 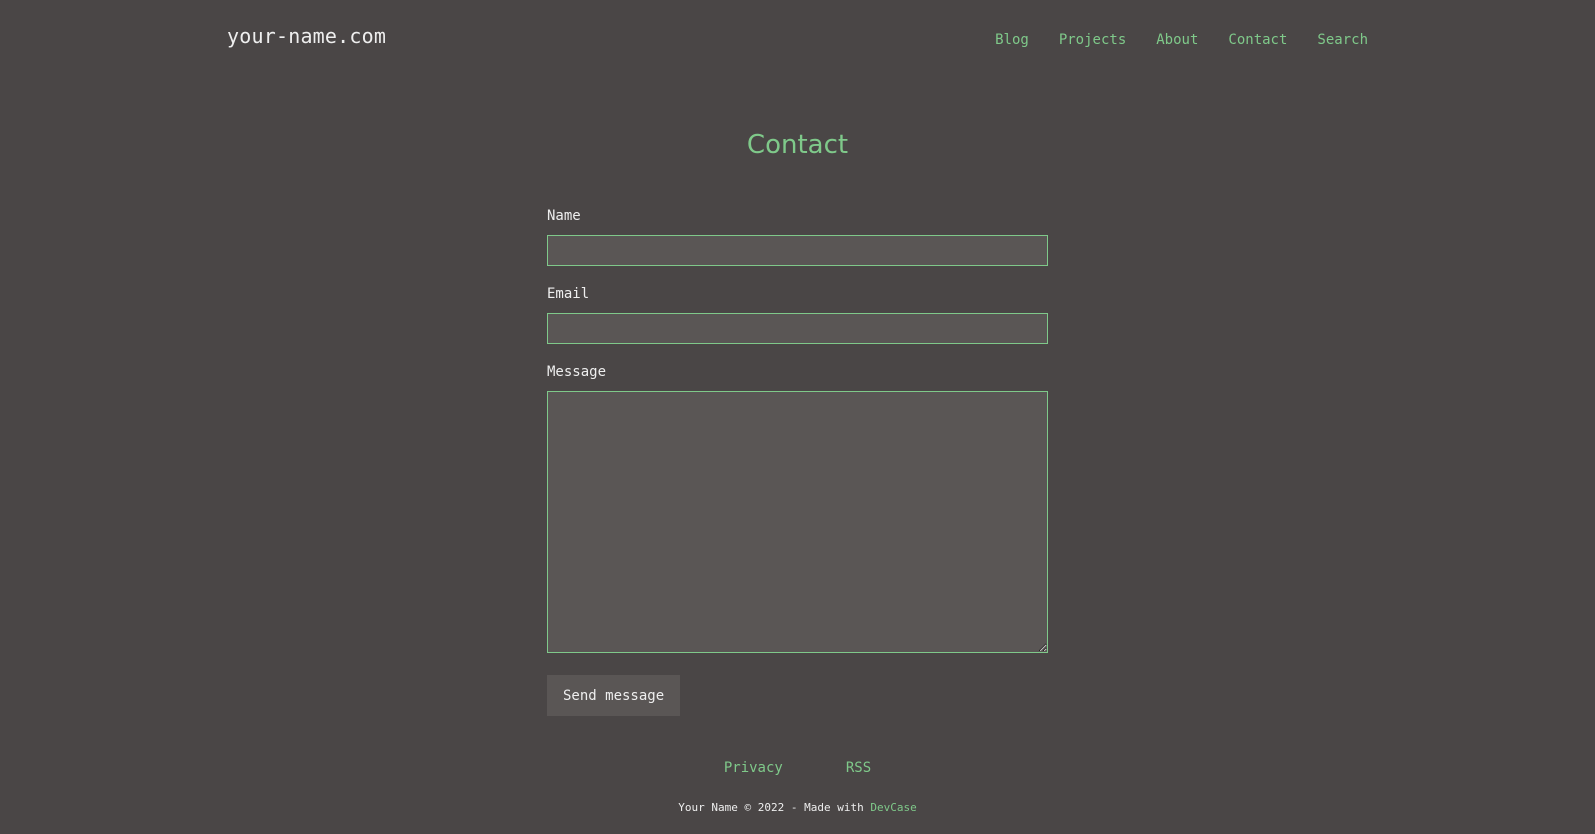 I want to click on nav-item-blog: Blog, so click(x=1012, y=40).